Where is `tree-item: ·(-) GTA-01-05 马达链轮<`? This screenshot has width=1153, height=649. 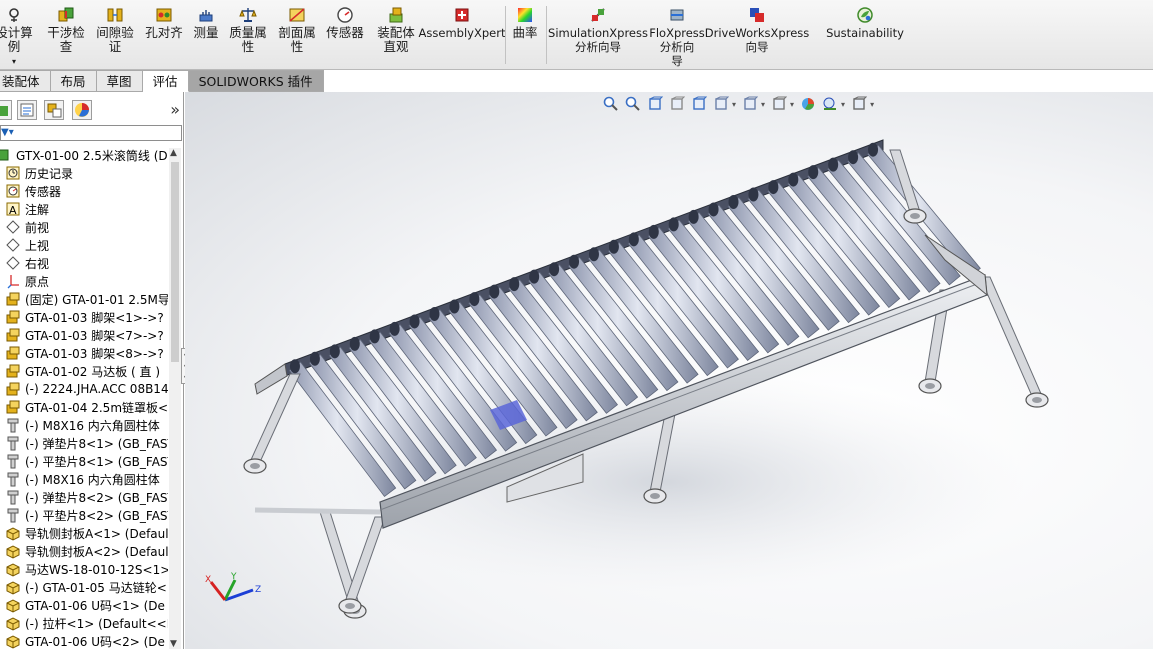 tree-item: ·(-) GTA-01-05 马达链轮< is located at coordinates (84, 587).